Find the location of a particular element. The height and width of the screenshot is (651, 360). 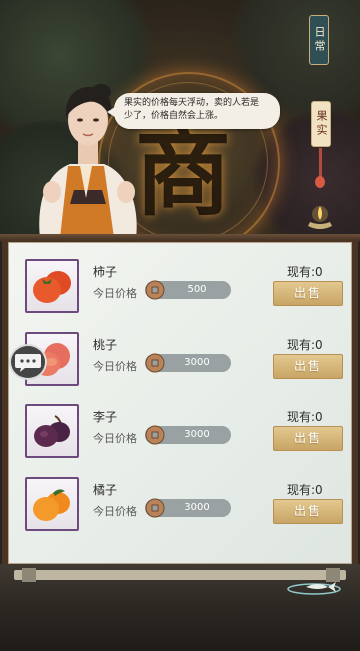

chat-button is located at coordinates (28, 362).